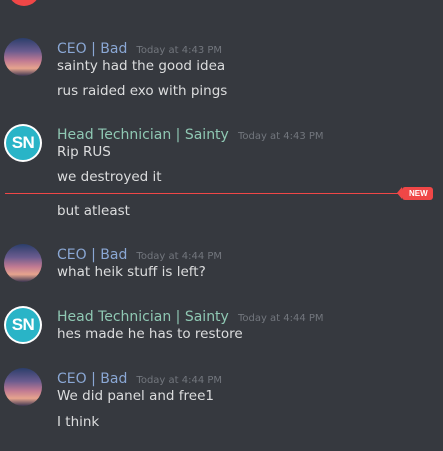 The image size is (443, 451). I want to click on message-header: CEO | Bad Today at 4:43 PM, so click(139, 47).